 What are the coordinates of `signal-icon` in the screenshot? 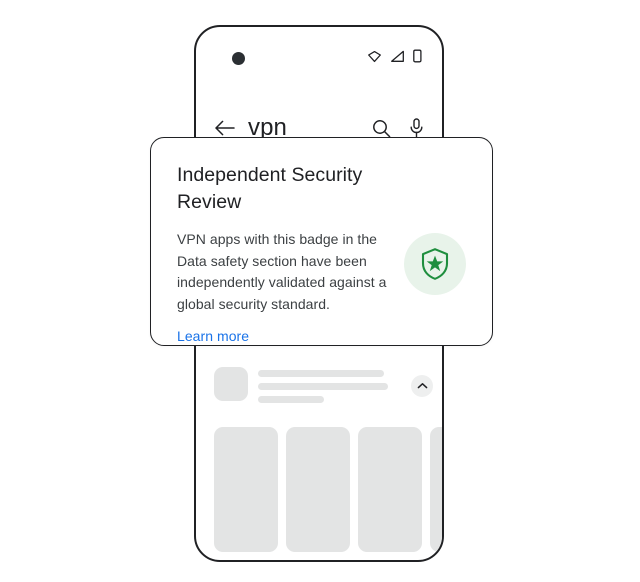 It's located at (397, 56).